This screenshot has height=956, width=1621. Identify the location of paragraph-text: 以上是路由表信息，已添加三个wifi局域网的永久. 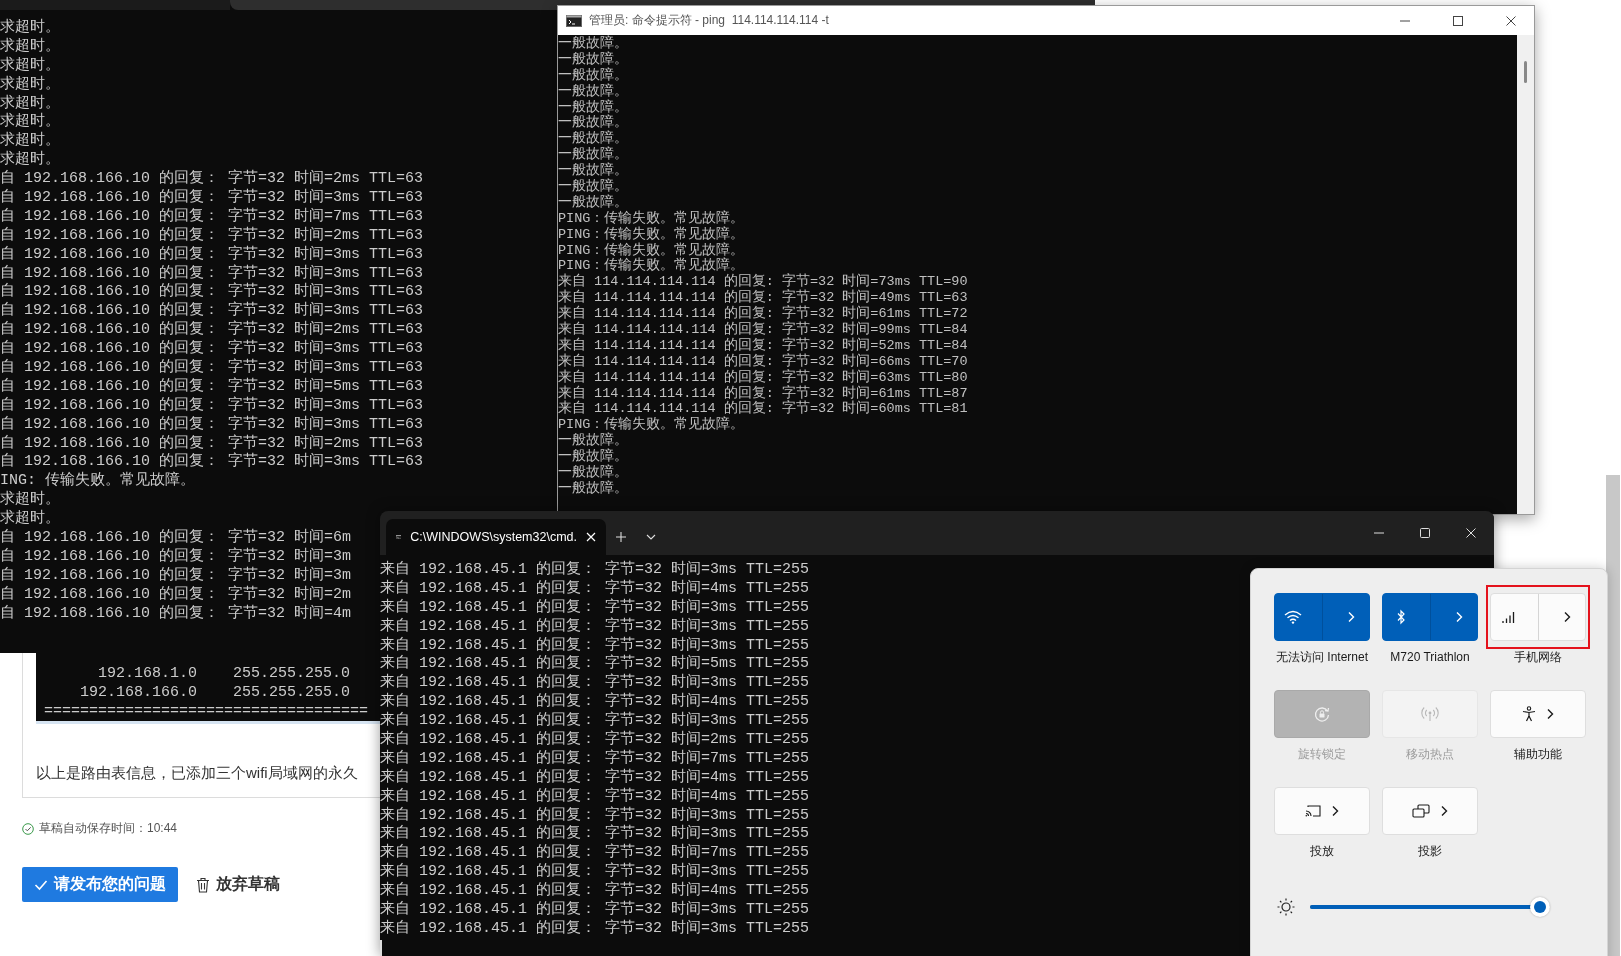
(197, 773).